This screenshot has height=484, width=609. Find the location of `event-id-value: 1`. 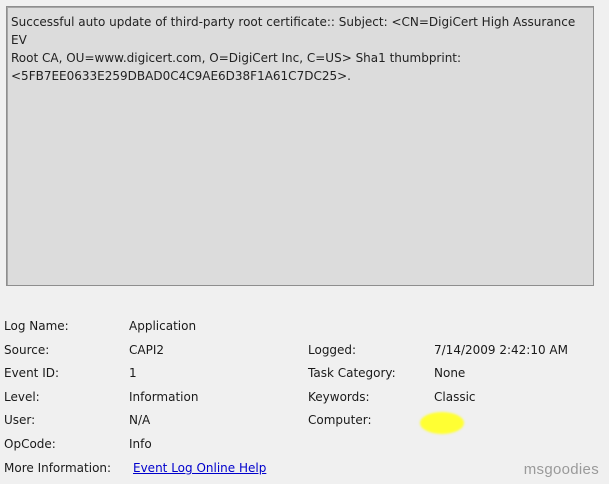

event-id-value: 1 is located at coordinates (133, 373).